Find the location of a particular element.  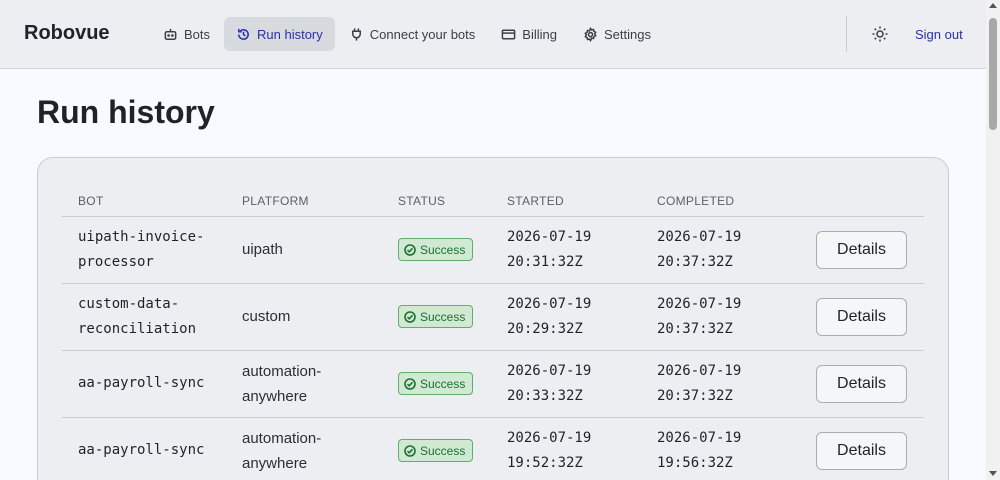

robot-icon is located at coordinates (170, 34).